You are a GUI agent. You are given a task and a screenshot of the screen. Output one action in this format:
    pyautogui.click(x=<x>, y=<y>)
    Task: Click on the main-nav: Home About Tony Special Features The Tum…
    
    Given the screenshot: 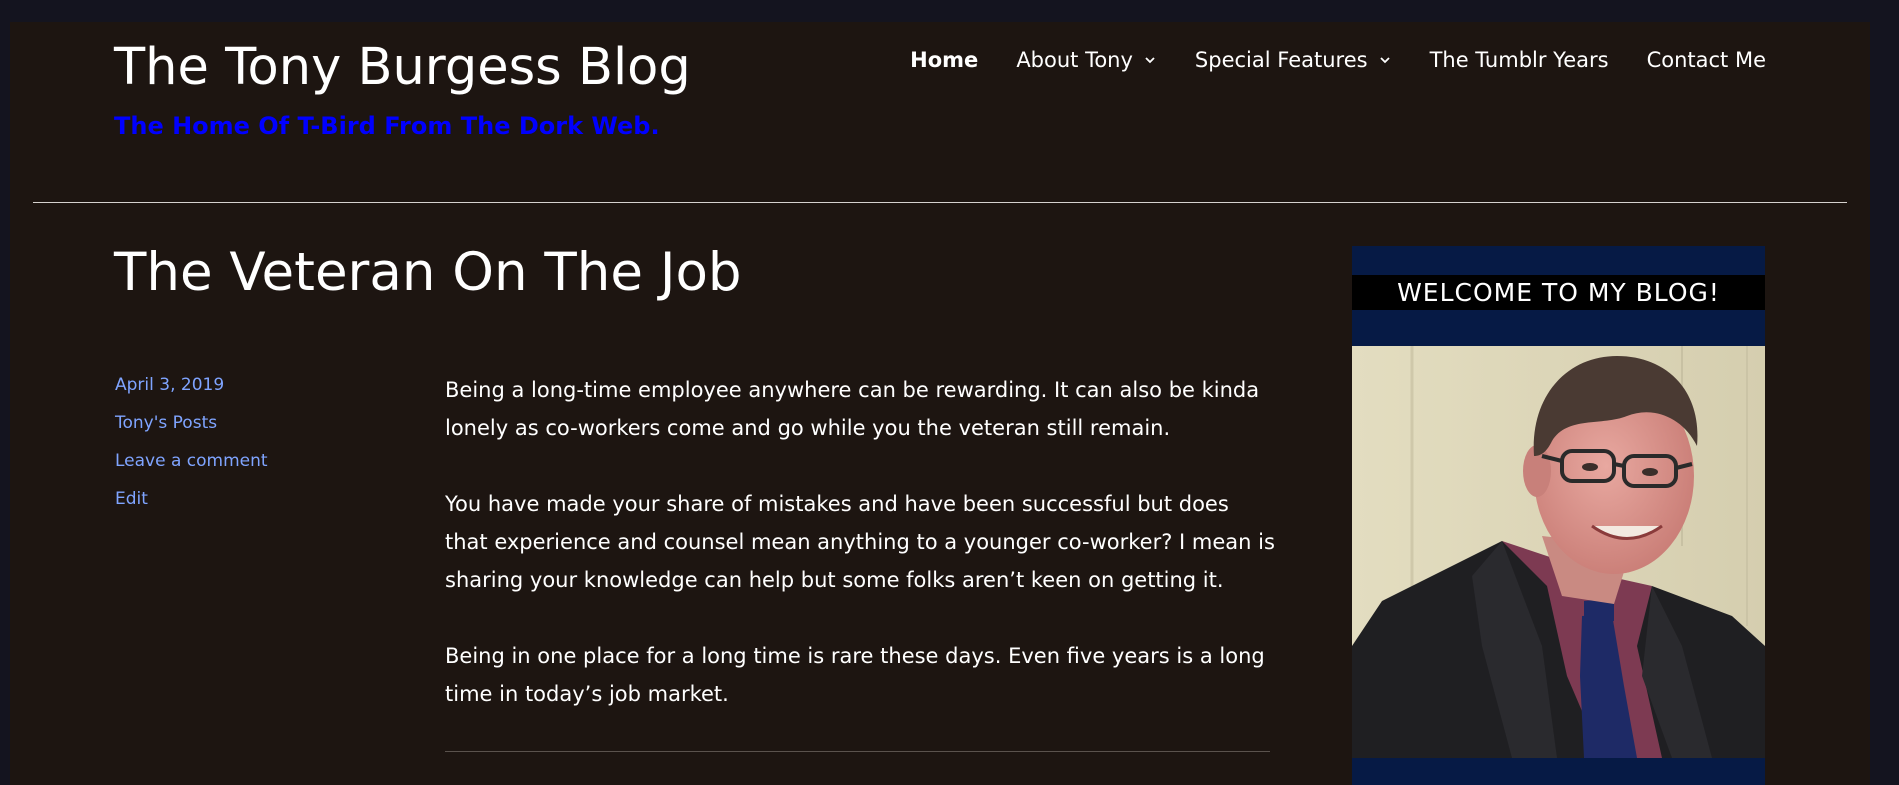 What is the action you would take?
    pyautogui.click(x=1338, y=60)
    